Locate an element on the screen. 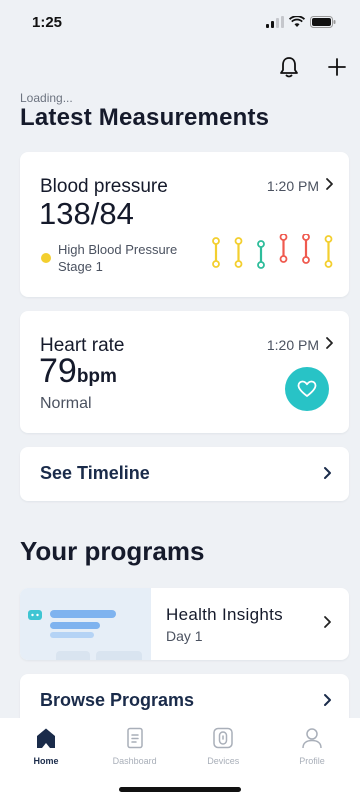 The height and width of the screenshot is (800, 360). blood-pressure-value: 138/84 is located at coordinates (86, 213).